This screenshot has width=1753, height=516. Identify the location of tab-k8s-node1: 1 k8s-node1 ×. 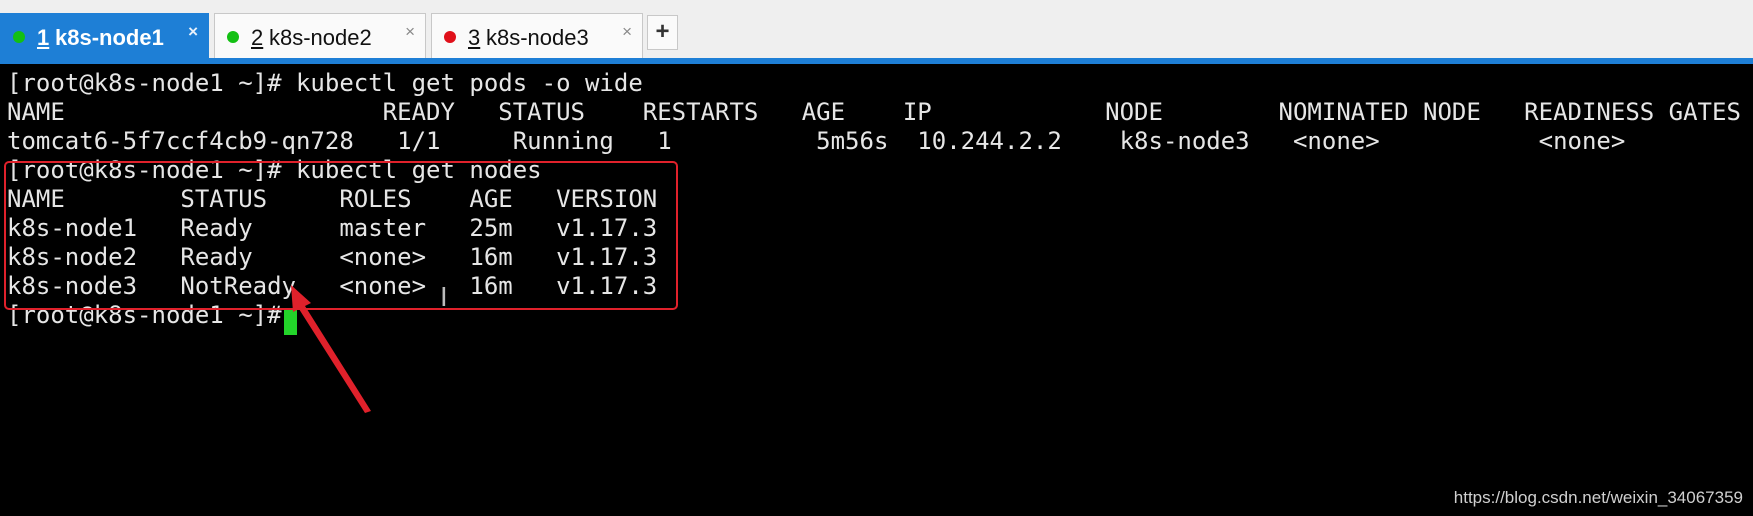
(104, 35).